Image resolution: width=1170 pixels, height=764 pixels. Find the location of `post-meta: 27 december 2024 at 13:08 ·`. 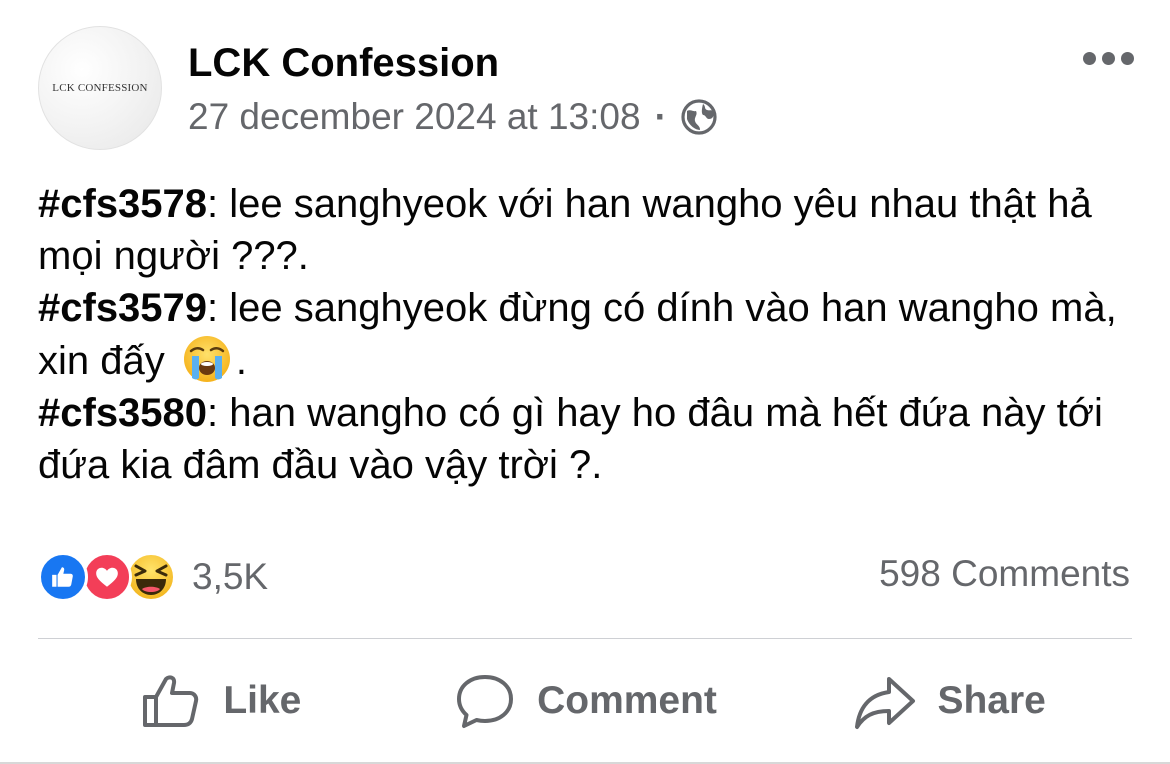

post-meta: 27 december 2024 at 13:08 · is located at coordinates (453, 117).